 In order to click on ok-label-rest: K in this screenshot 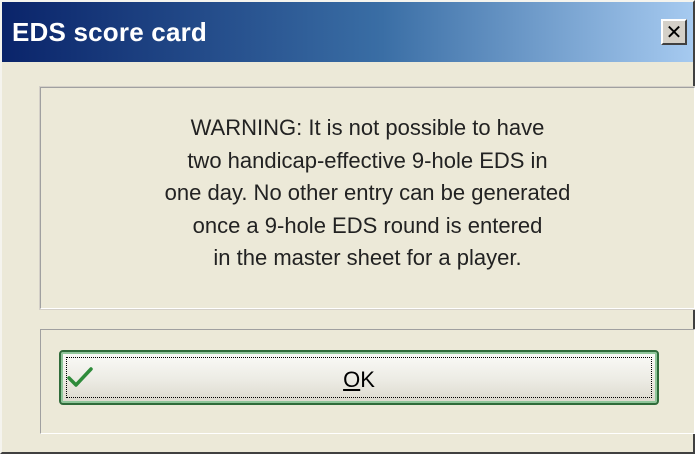, I will do `click(367, 379)`.